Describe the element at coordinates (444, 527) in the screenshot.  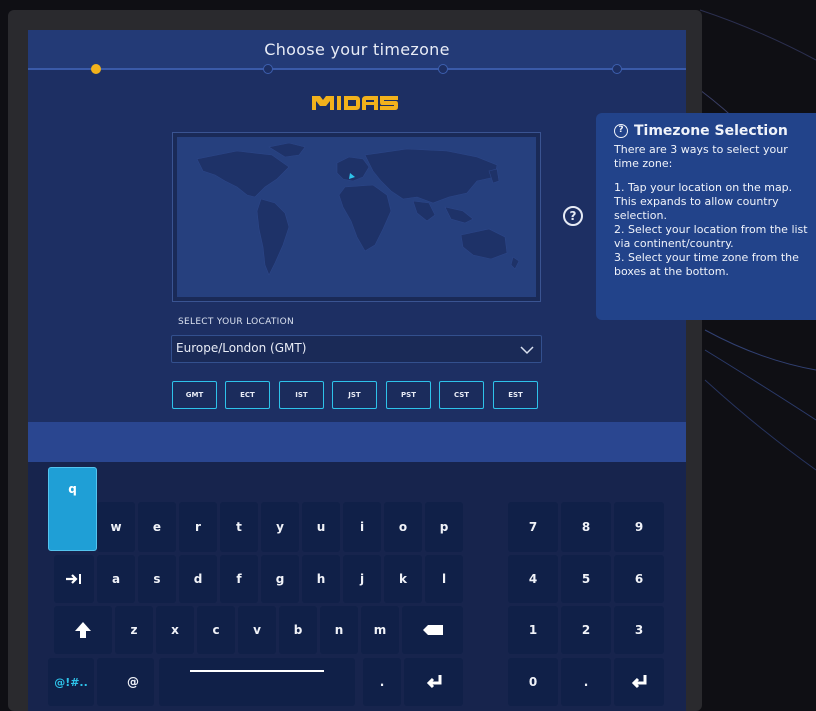
I see `key-p: p` at that location.